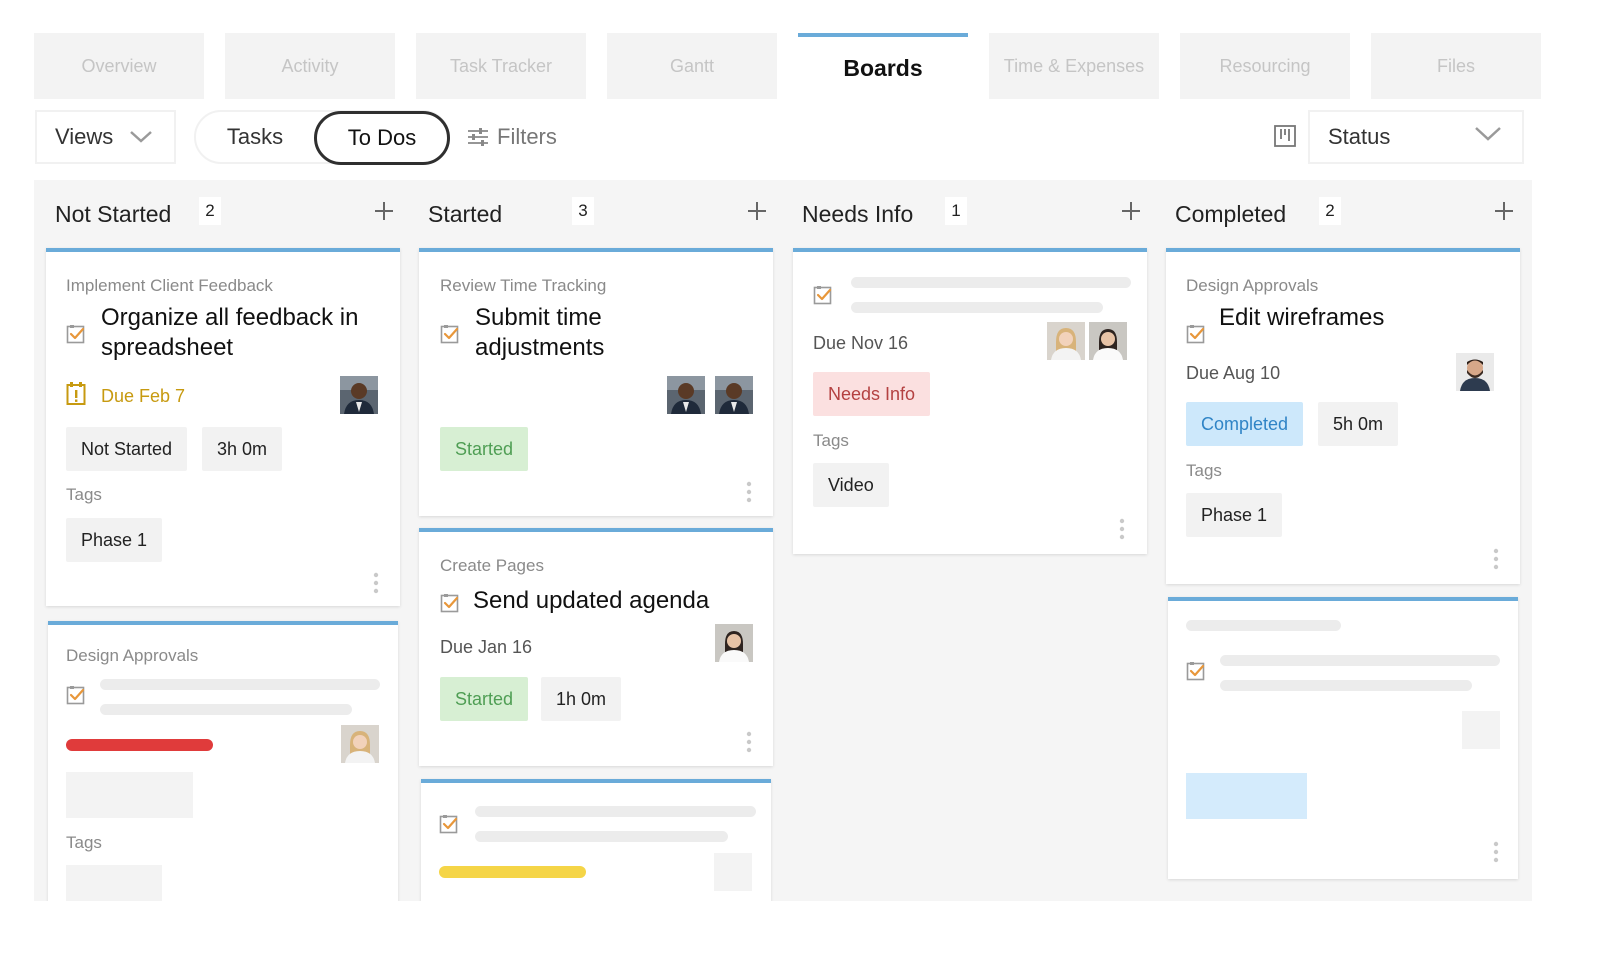 This screenshot has width=1600, height=955. What do you see at coordinates (127, 449) in the screenshot?
I see `status-chip: Not Started` at bounding box center [127, 449].